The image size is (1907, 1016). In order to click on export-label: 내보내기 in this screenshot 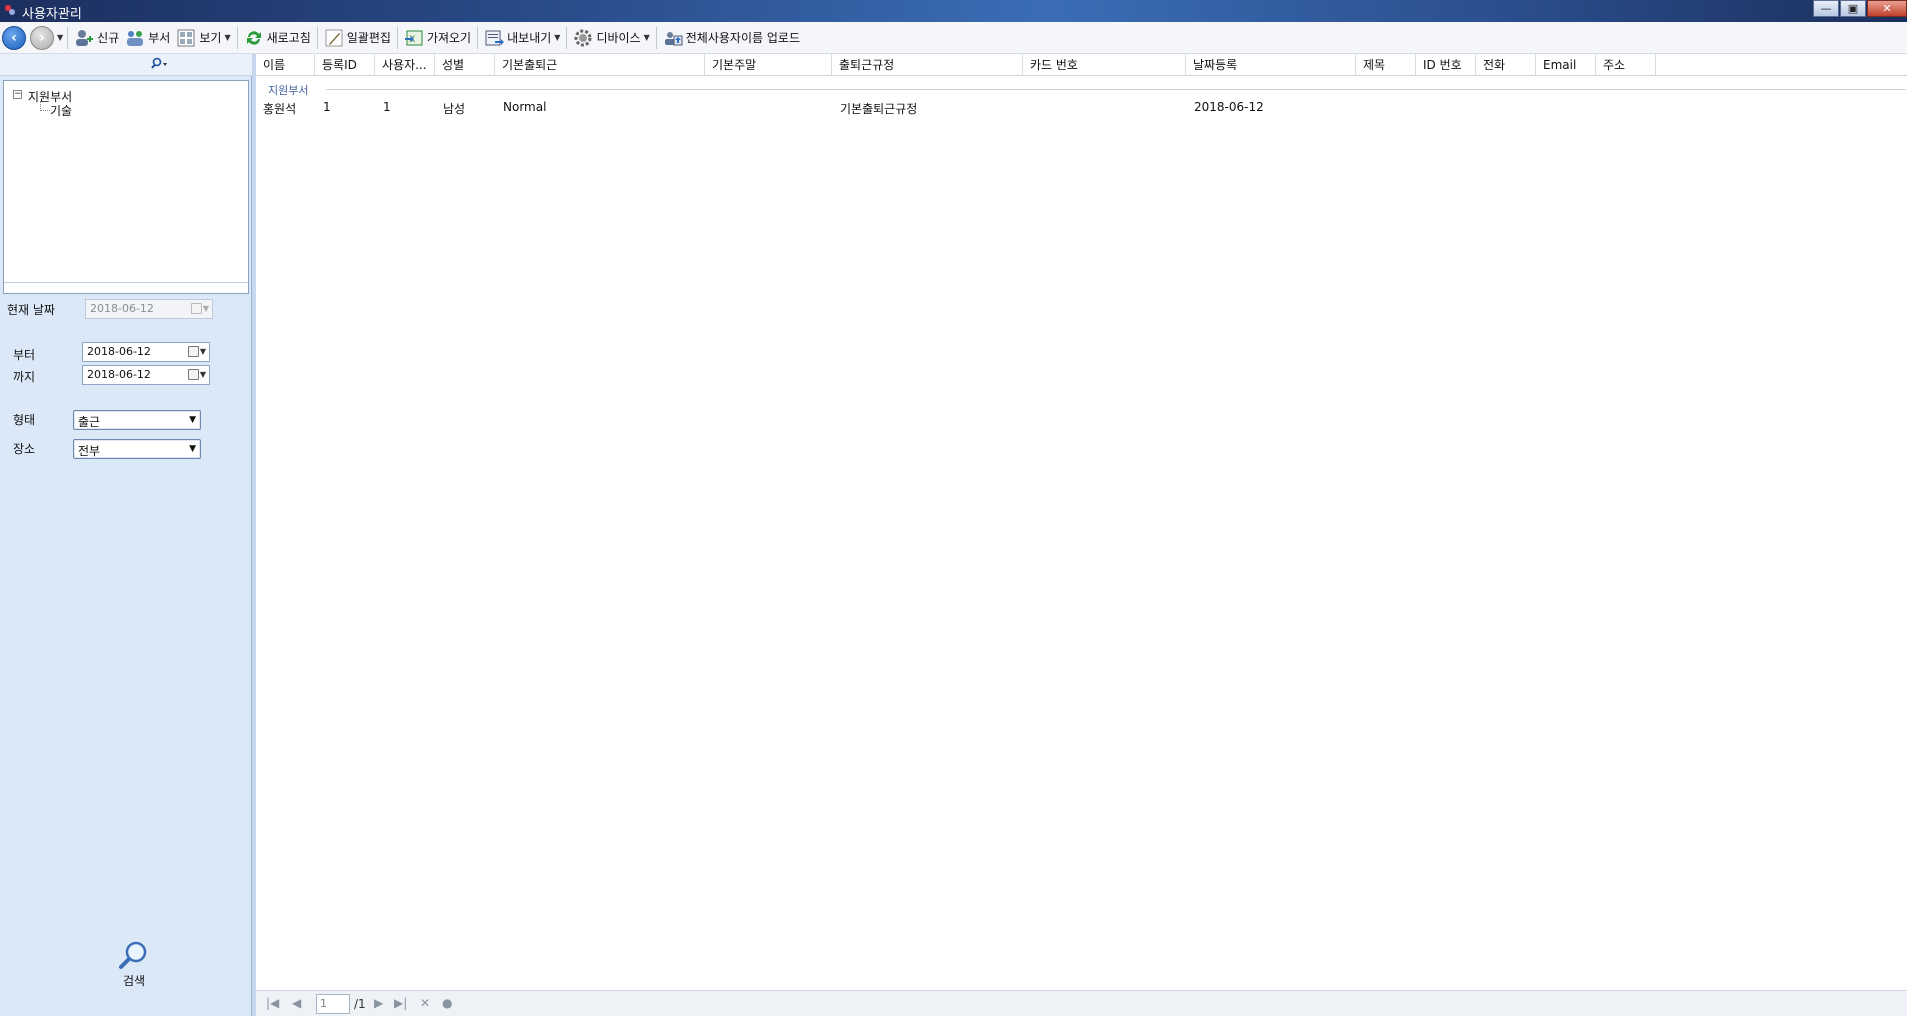, I will do `click(529, 38)`.